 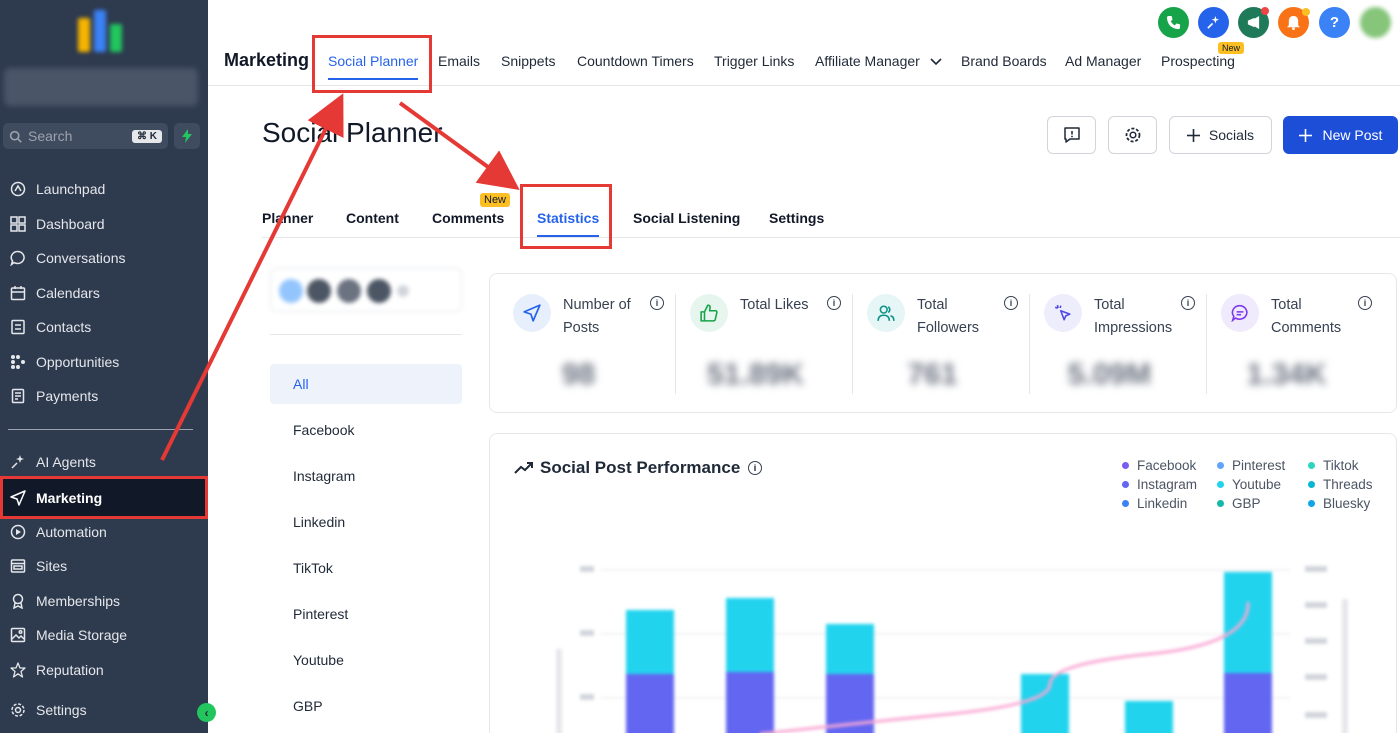 I want to click on phone-button, so click(x=1173, y=22).